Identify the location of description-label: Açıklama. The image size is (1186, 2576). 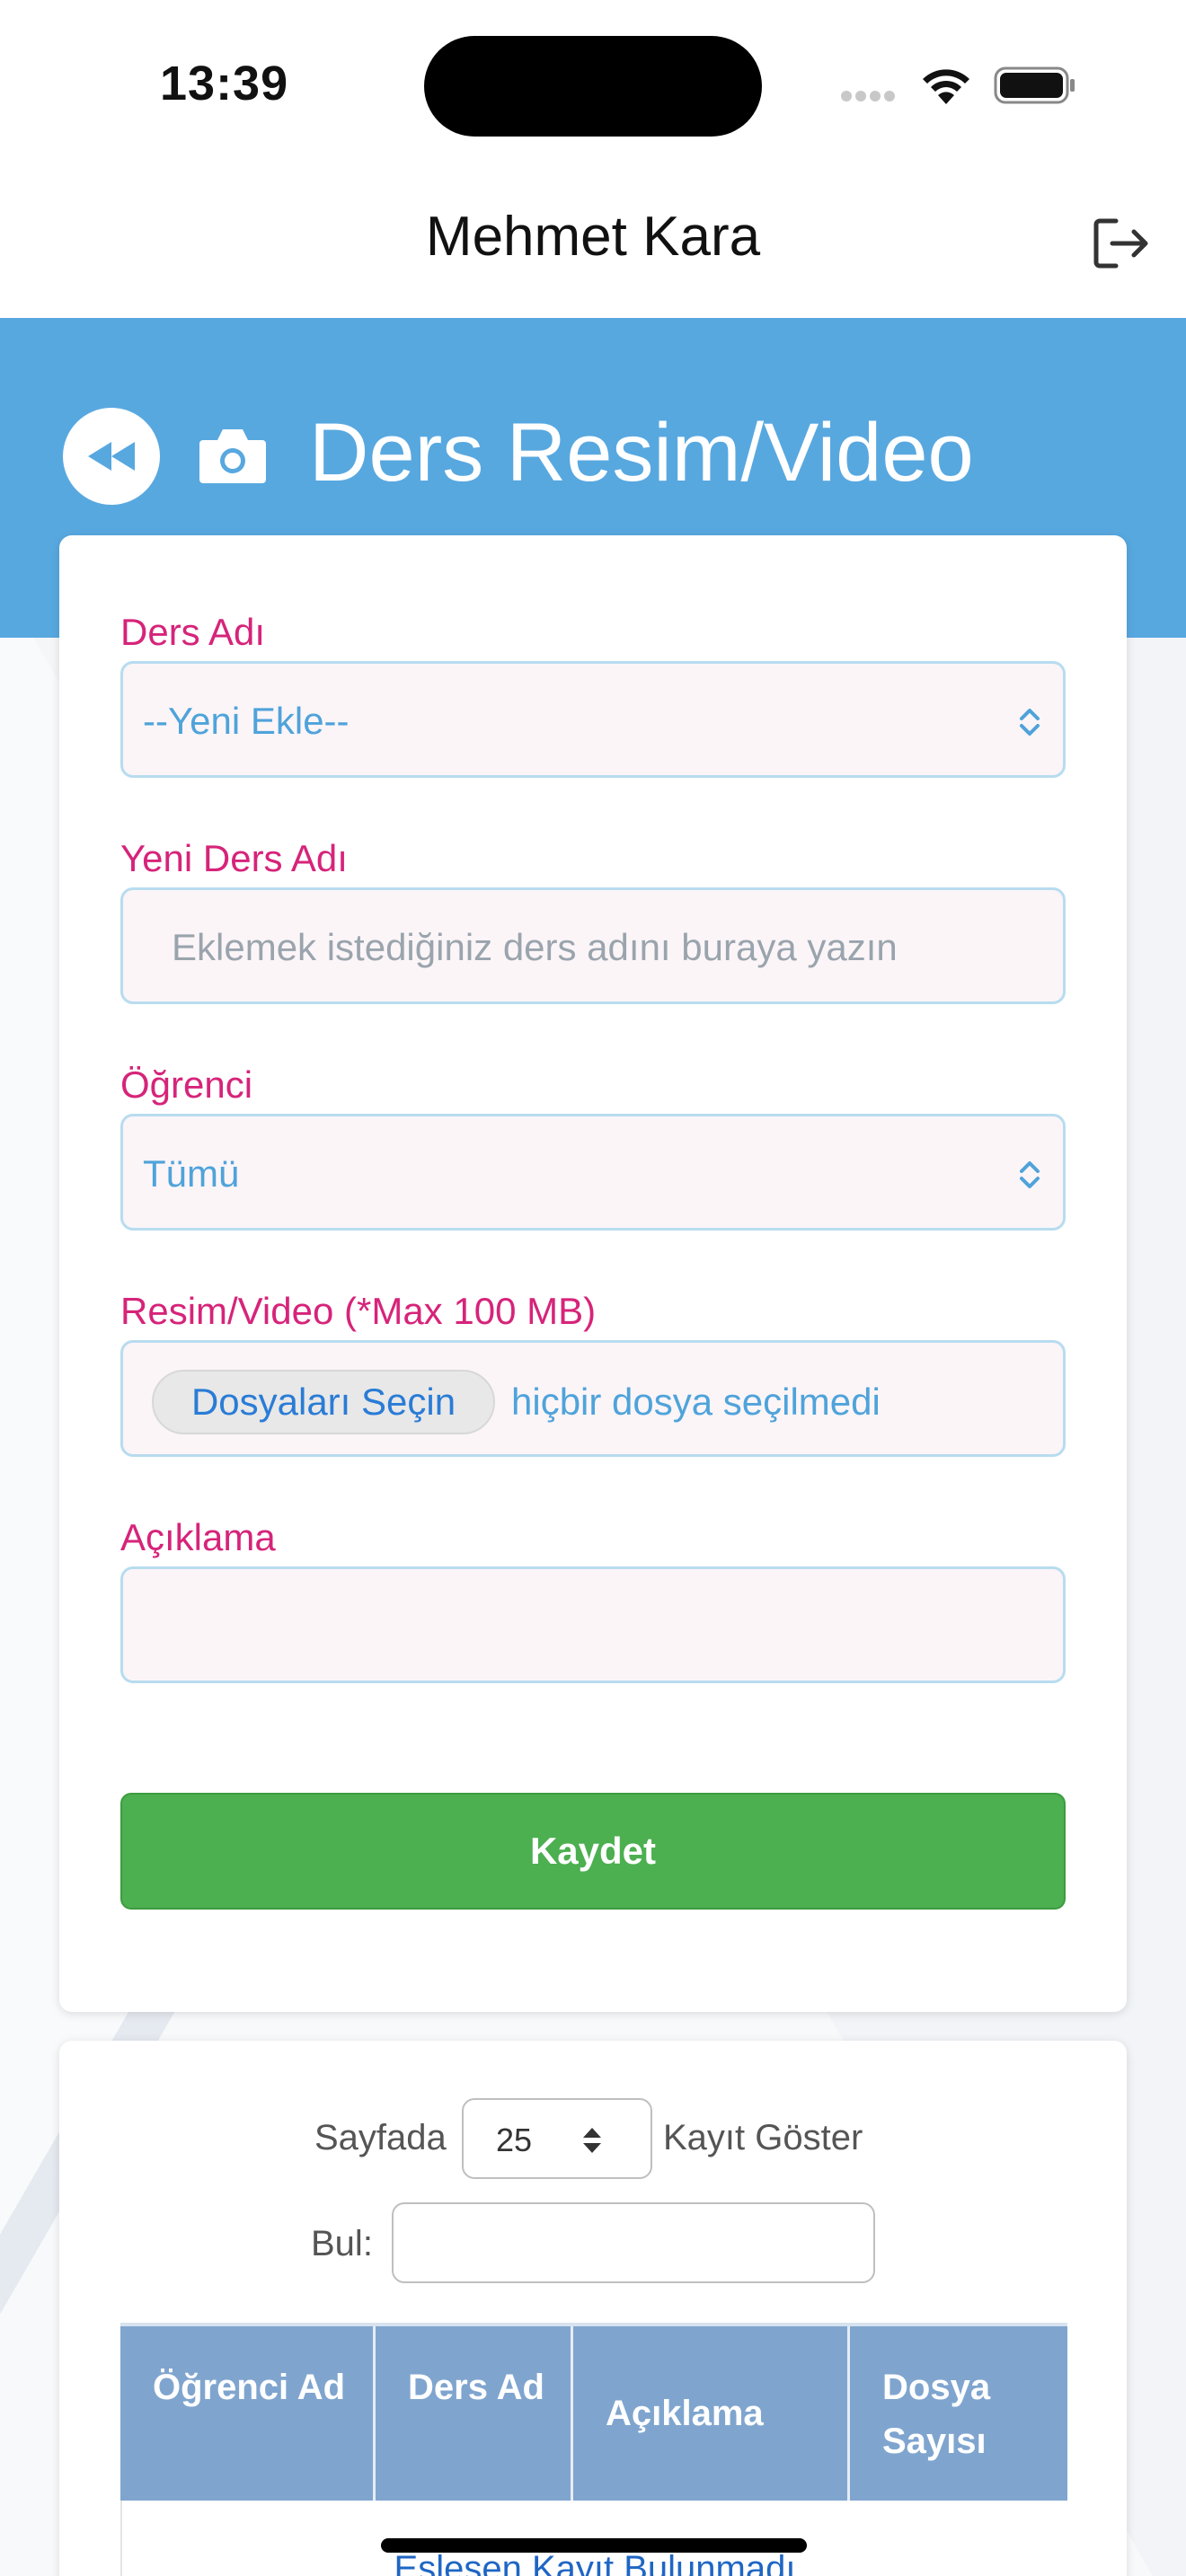
(198, 1537).